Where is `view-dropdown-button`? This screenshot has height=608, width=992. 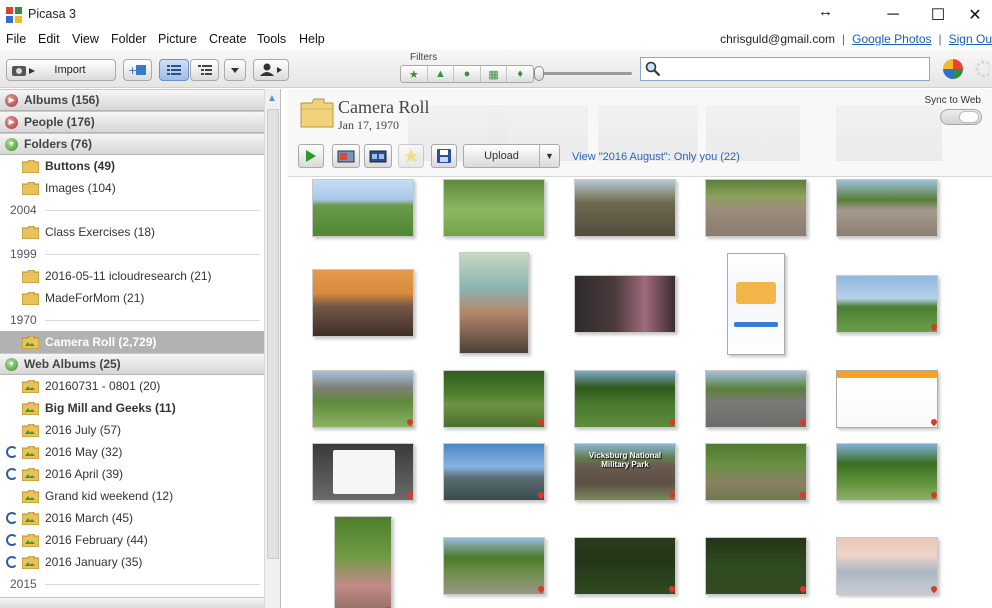 view-dropdown-button is located at coordinates (235, 70).